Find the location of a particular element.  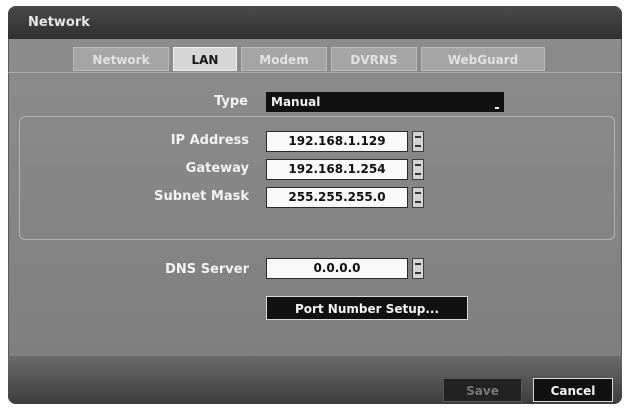

type-label: Type is located at coordinates (231, 101).